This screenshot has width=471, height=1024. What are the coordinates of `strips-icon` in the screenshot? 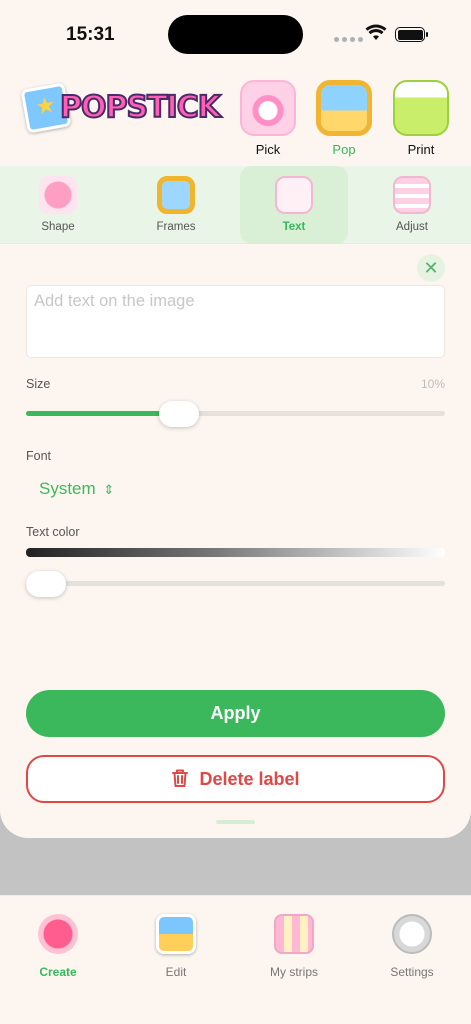 It's located at (294, 934).